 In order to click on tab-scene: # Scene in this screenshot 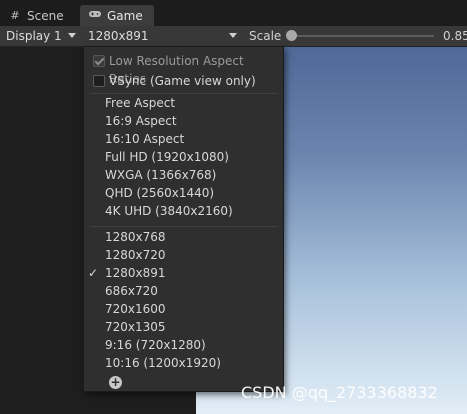, I will do `click(40, 15)`.